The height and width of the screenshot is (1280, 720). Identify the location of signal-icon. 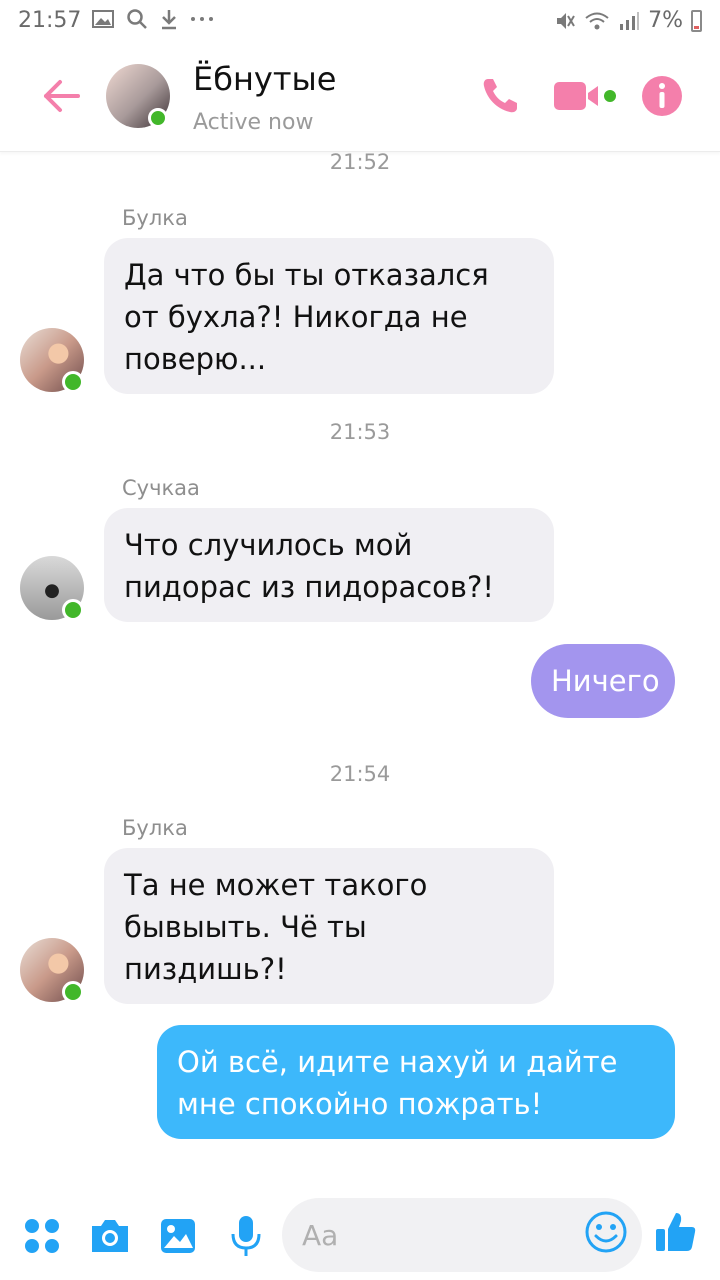
(630, 20).